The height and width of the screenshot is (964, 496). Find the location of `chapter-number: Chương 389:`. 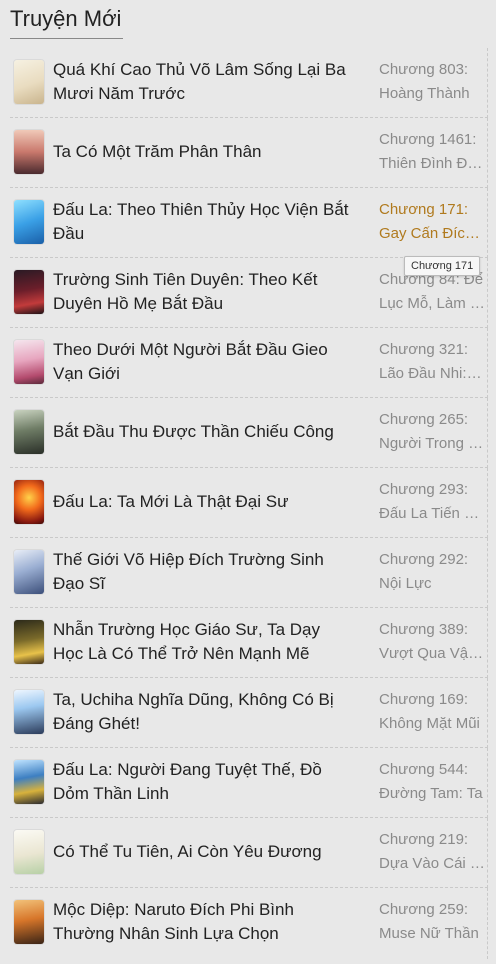

chapter-number: Chương 389: is located at coordinates (424, 629).